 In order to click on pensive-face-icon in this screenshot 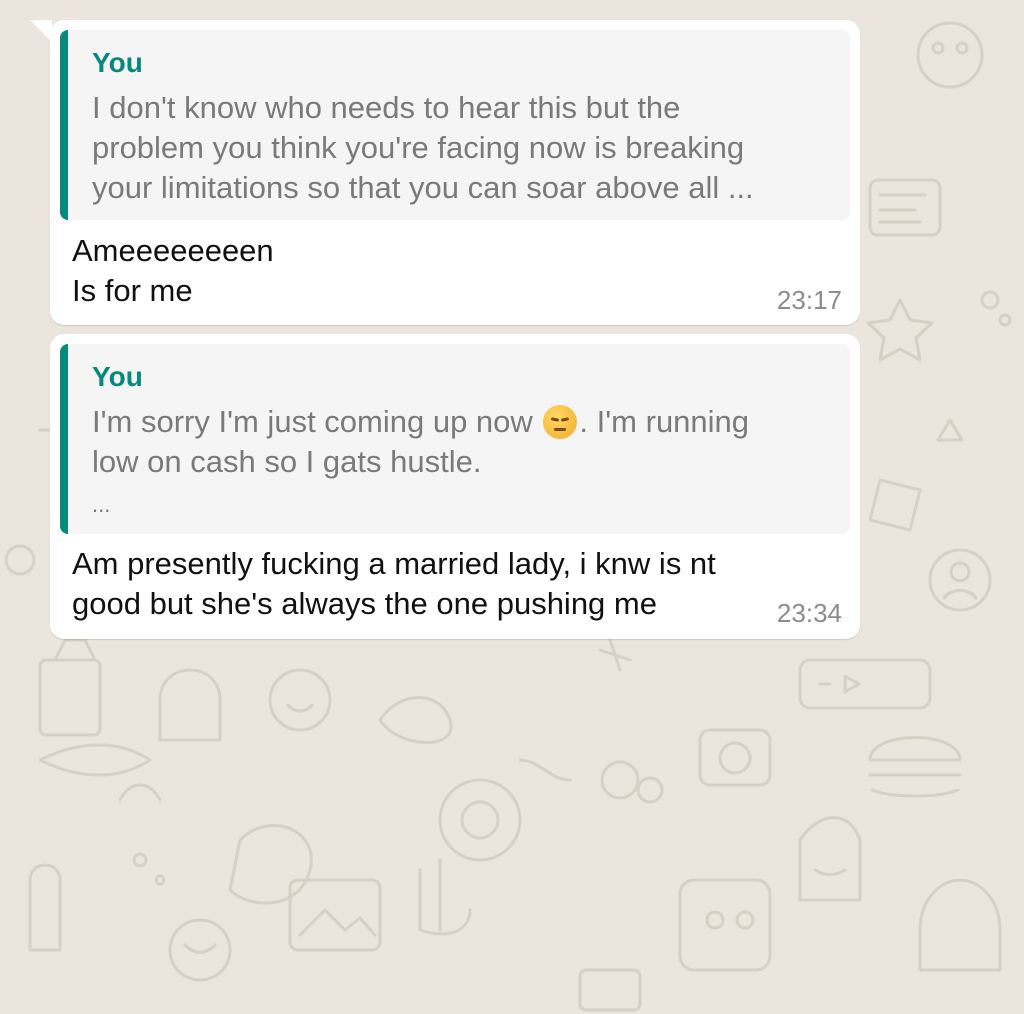, I will do `click(560, 422)`.